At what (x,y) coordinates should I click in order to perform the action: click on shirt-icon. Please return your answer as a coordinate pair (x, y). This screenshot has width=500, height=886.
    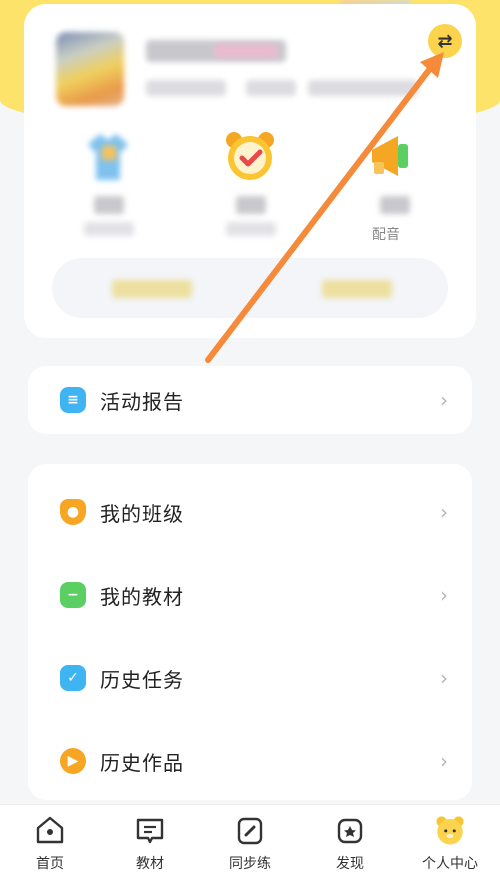
    Looking at the image, I should click on (108, 156).